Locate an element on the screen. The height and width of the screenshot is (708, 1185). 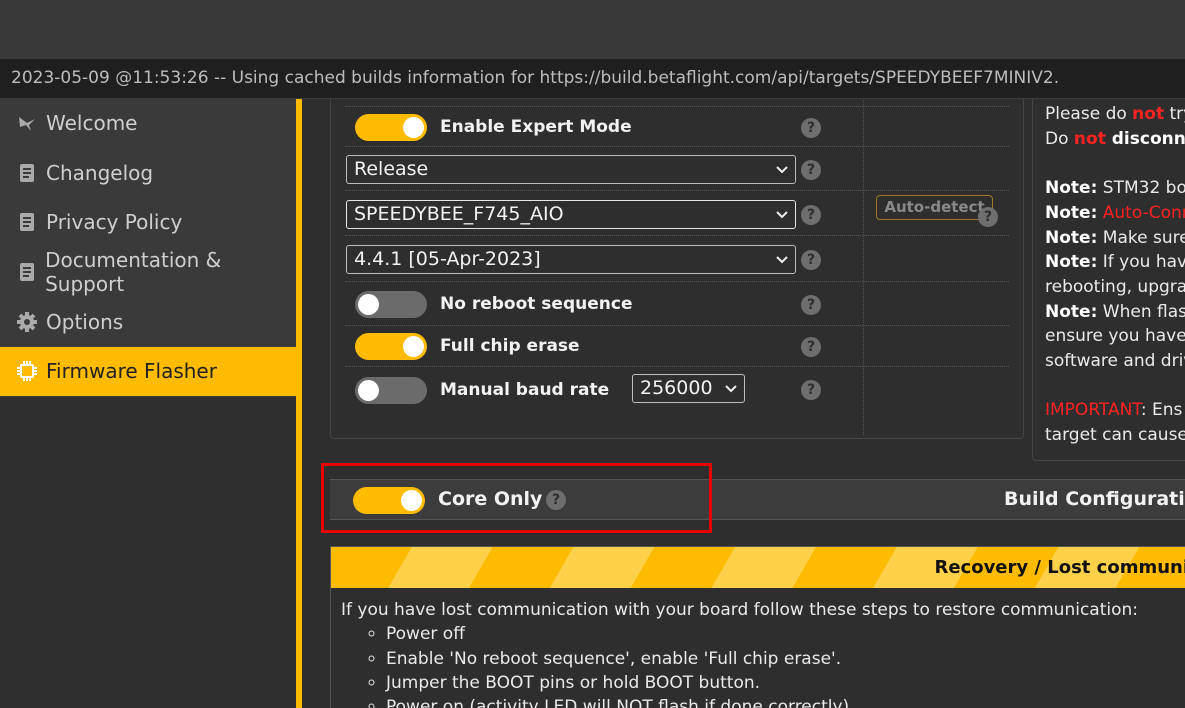
note-text: When flash is located at coordinates (1143, 311).